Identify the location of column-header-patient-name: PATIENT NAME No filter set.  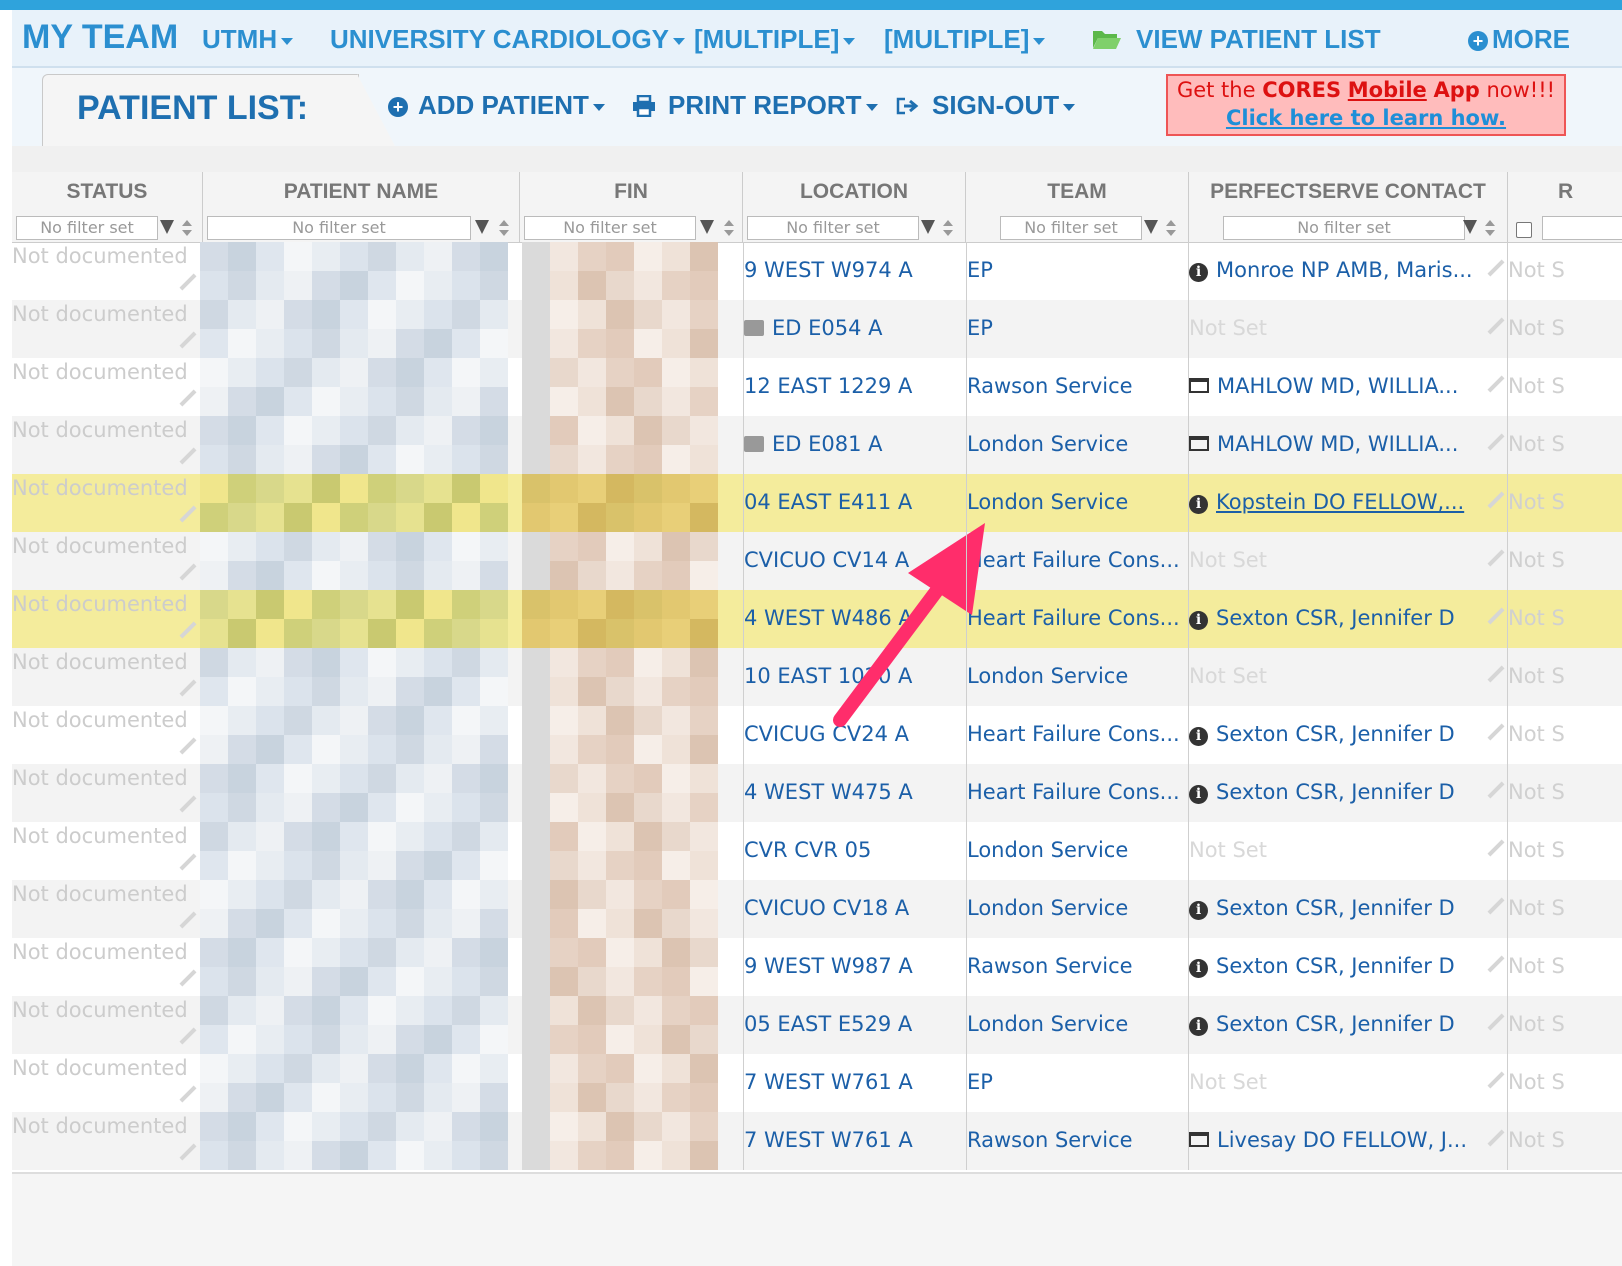
(361, 207).